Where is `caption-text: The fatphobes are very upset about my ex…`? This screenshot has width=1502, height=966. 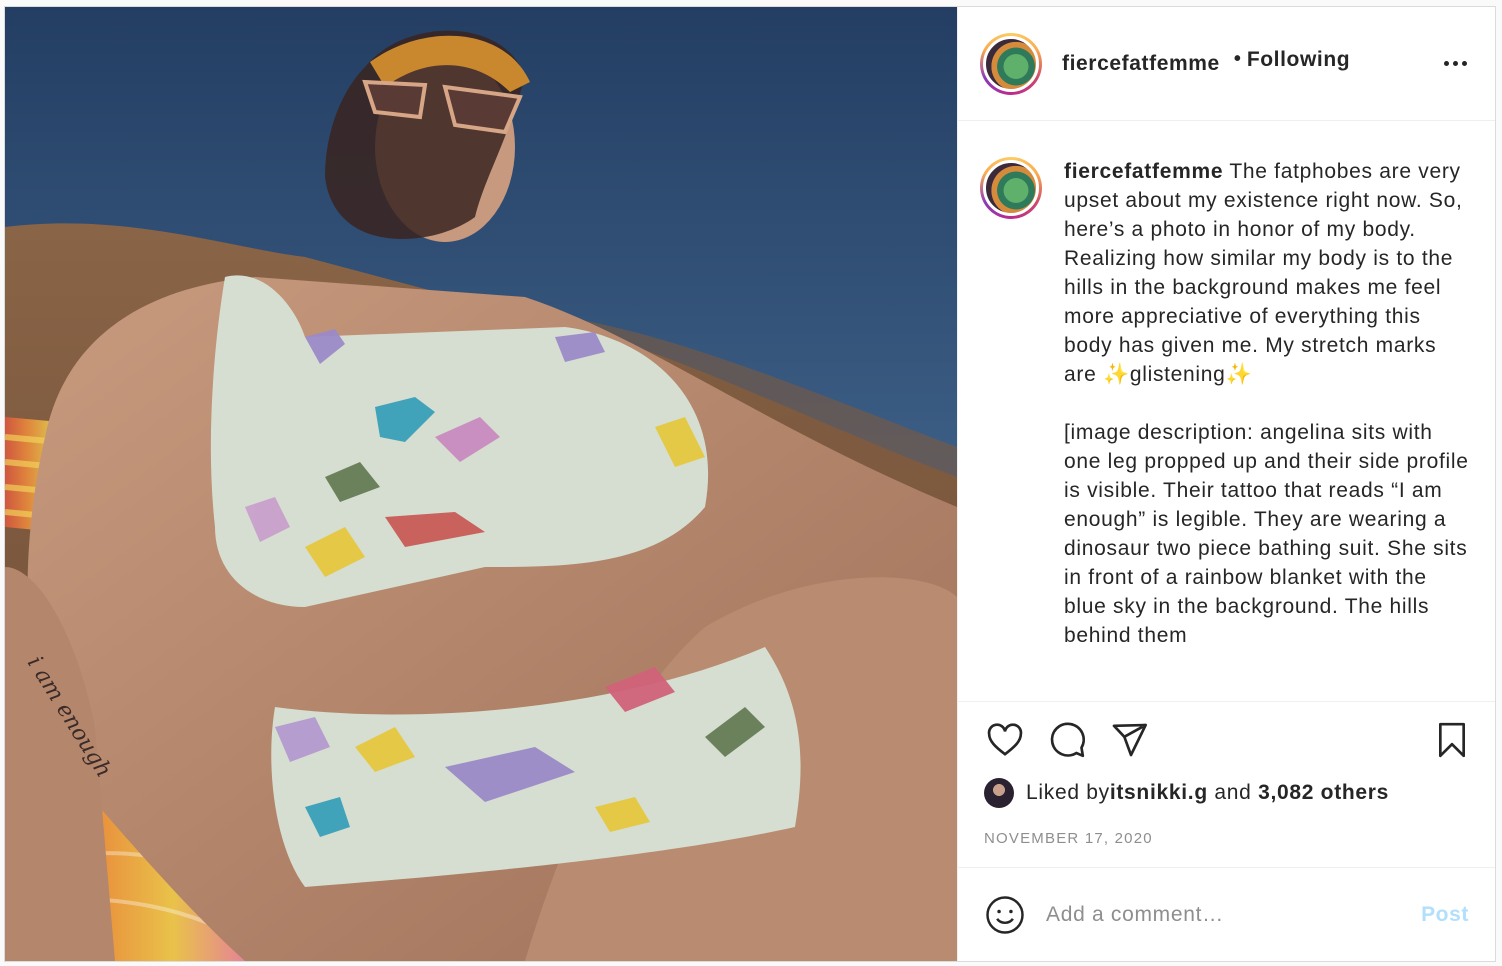
caption-text: The fatphobes are very upset about my ex… is located at coordinates (1266, 403).